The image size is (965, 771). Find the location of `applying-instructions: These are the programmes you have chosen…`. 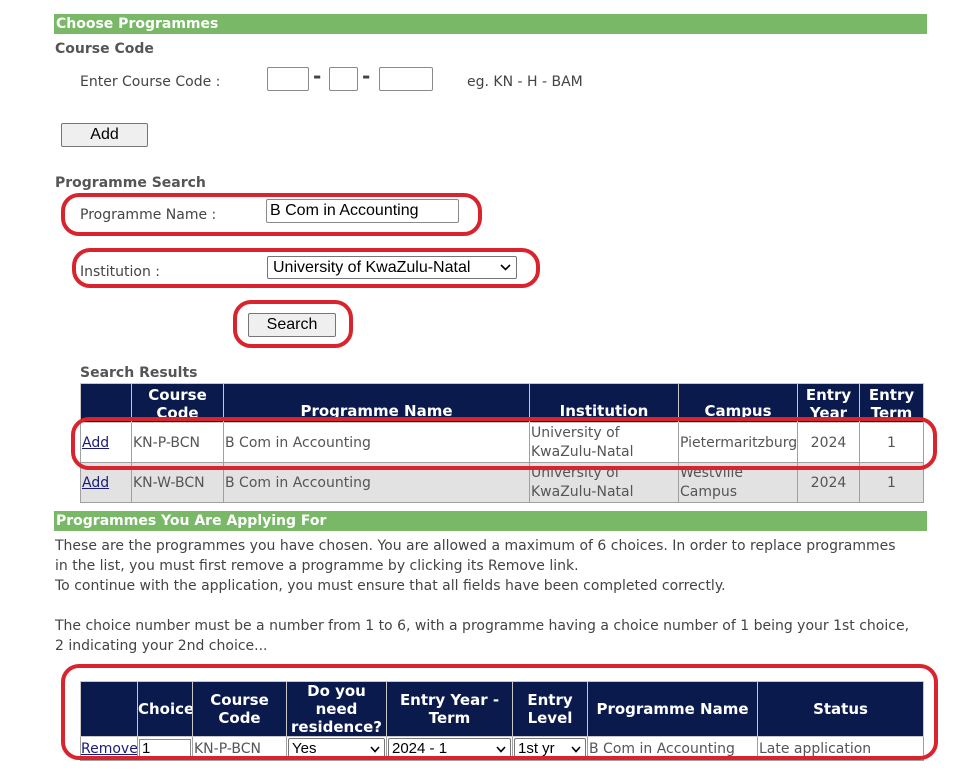

applying-instructions: These are the programmes you have chosen… is located at coordinates (495, 566).